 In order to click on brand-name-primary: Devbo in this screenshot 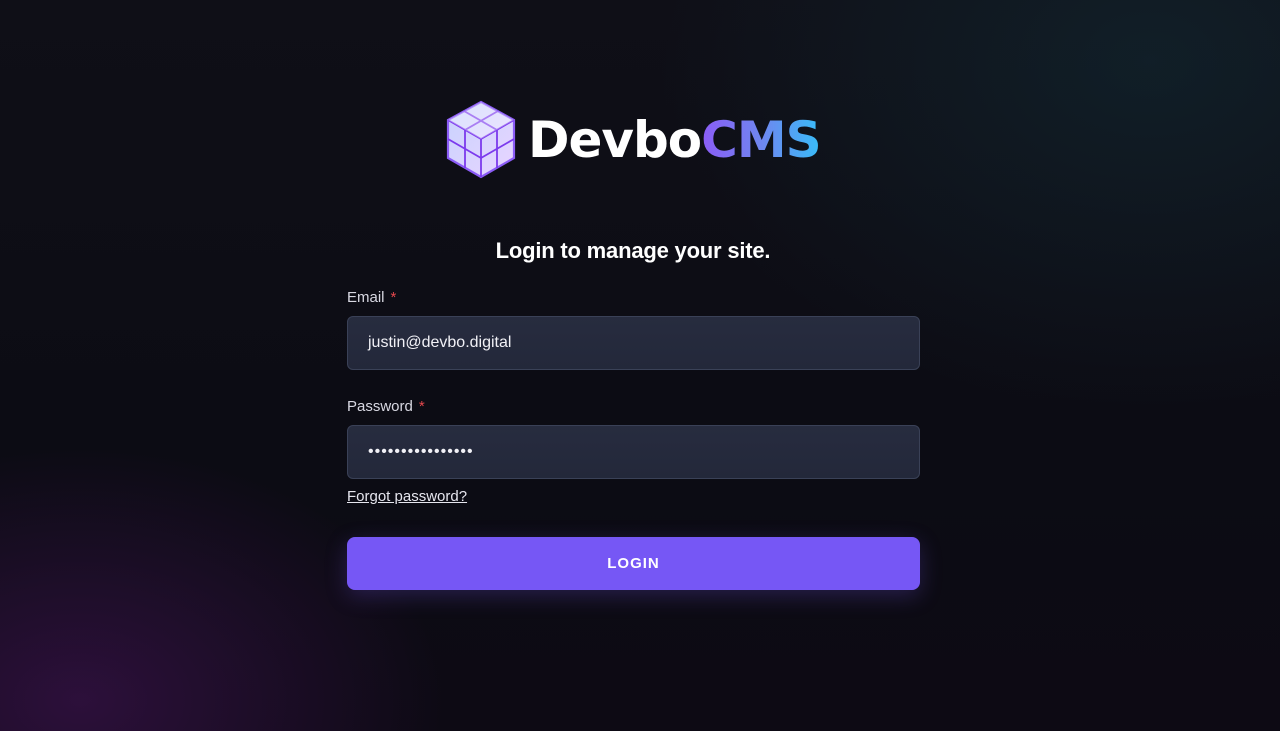, I will do `click(615, 140)`.